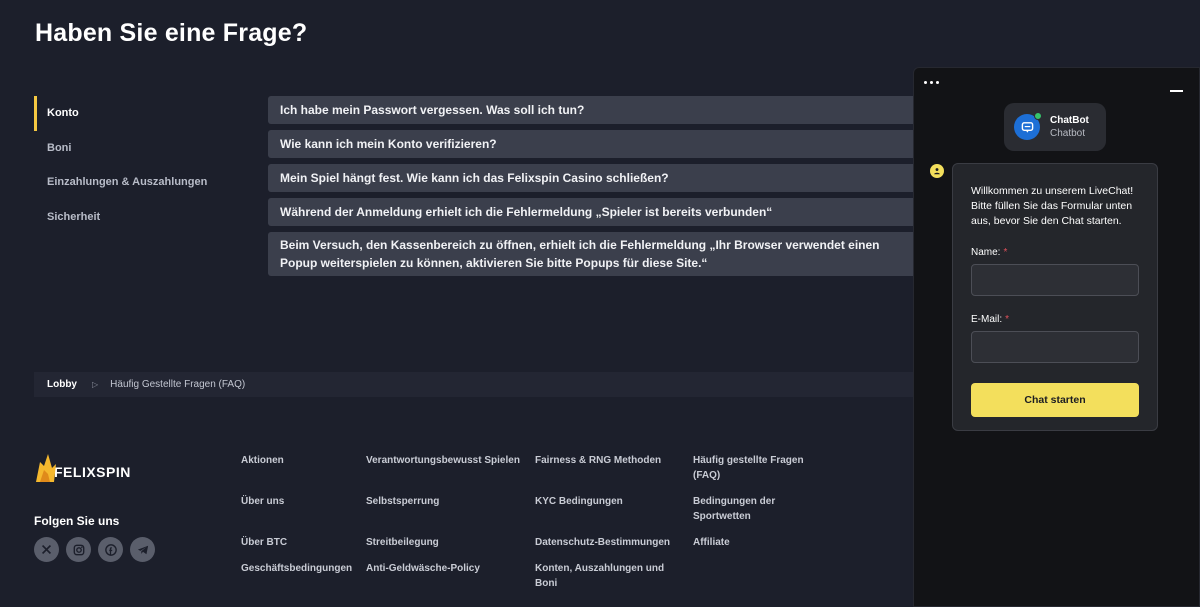  What do you see at coordinates (598, 460) in the screenshot?
I see `footer-link: Fairness & RNG Methoden` at bounding box center [598, 460].